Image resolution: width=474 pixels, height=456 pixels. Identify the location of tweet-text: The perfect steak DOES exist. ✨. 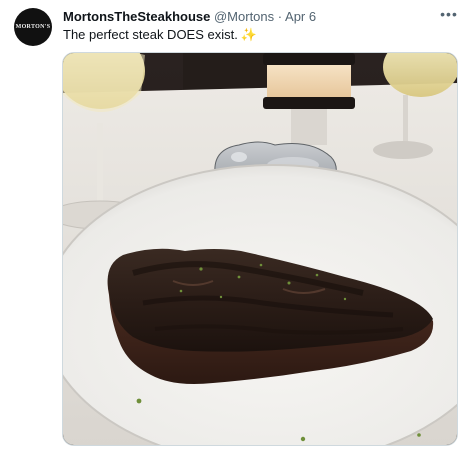
(160, 35).